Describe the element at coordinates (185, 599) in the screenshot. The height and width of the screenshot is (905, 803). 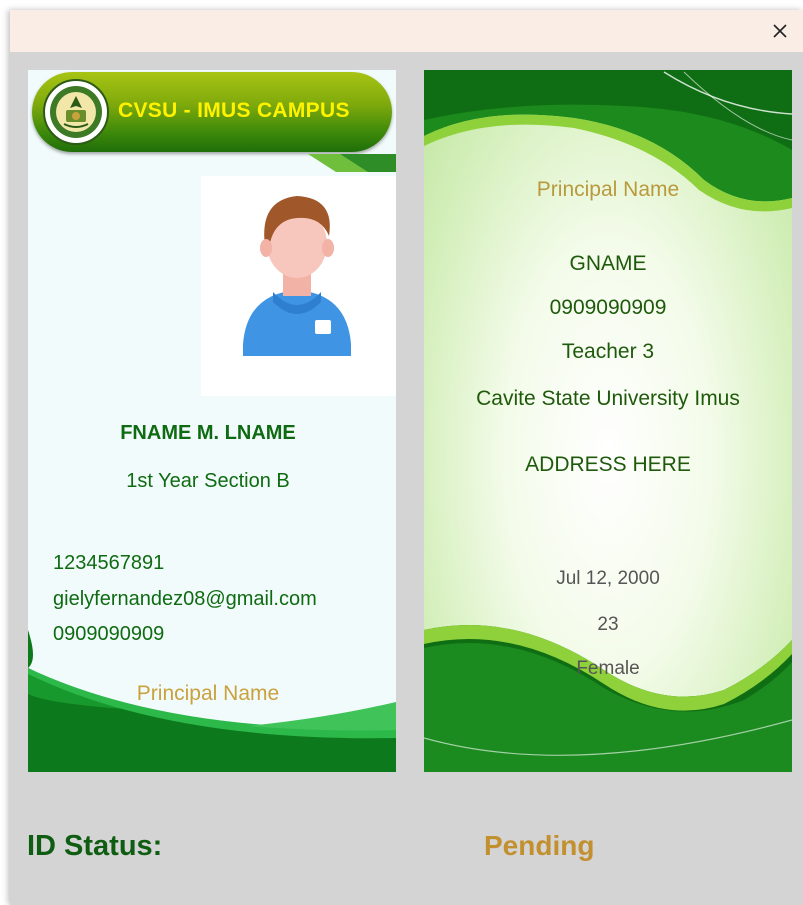
I see `student-email: gielyfernandez08@gmail.com` at that location.